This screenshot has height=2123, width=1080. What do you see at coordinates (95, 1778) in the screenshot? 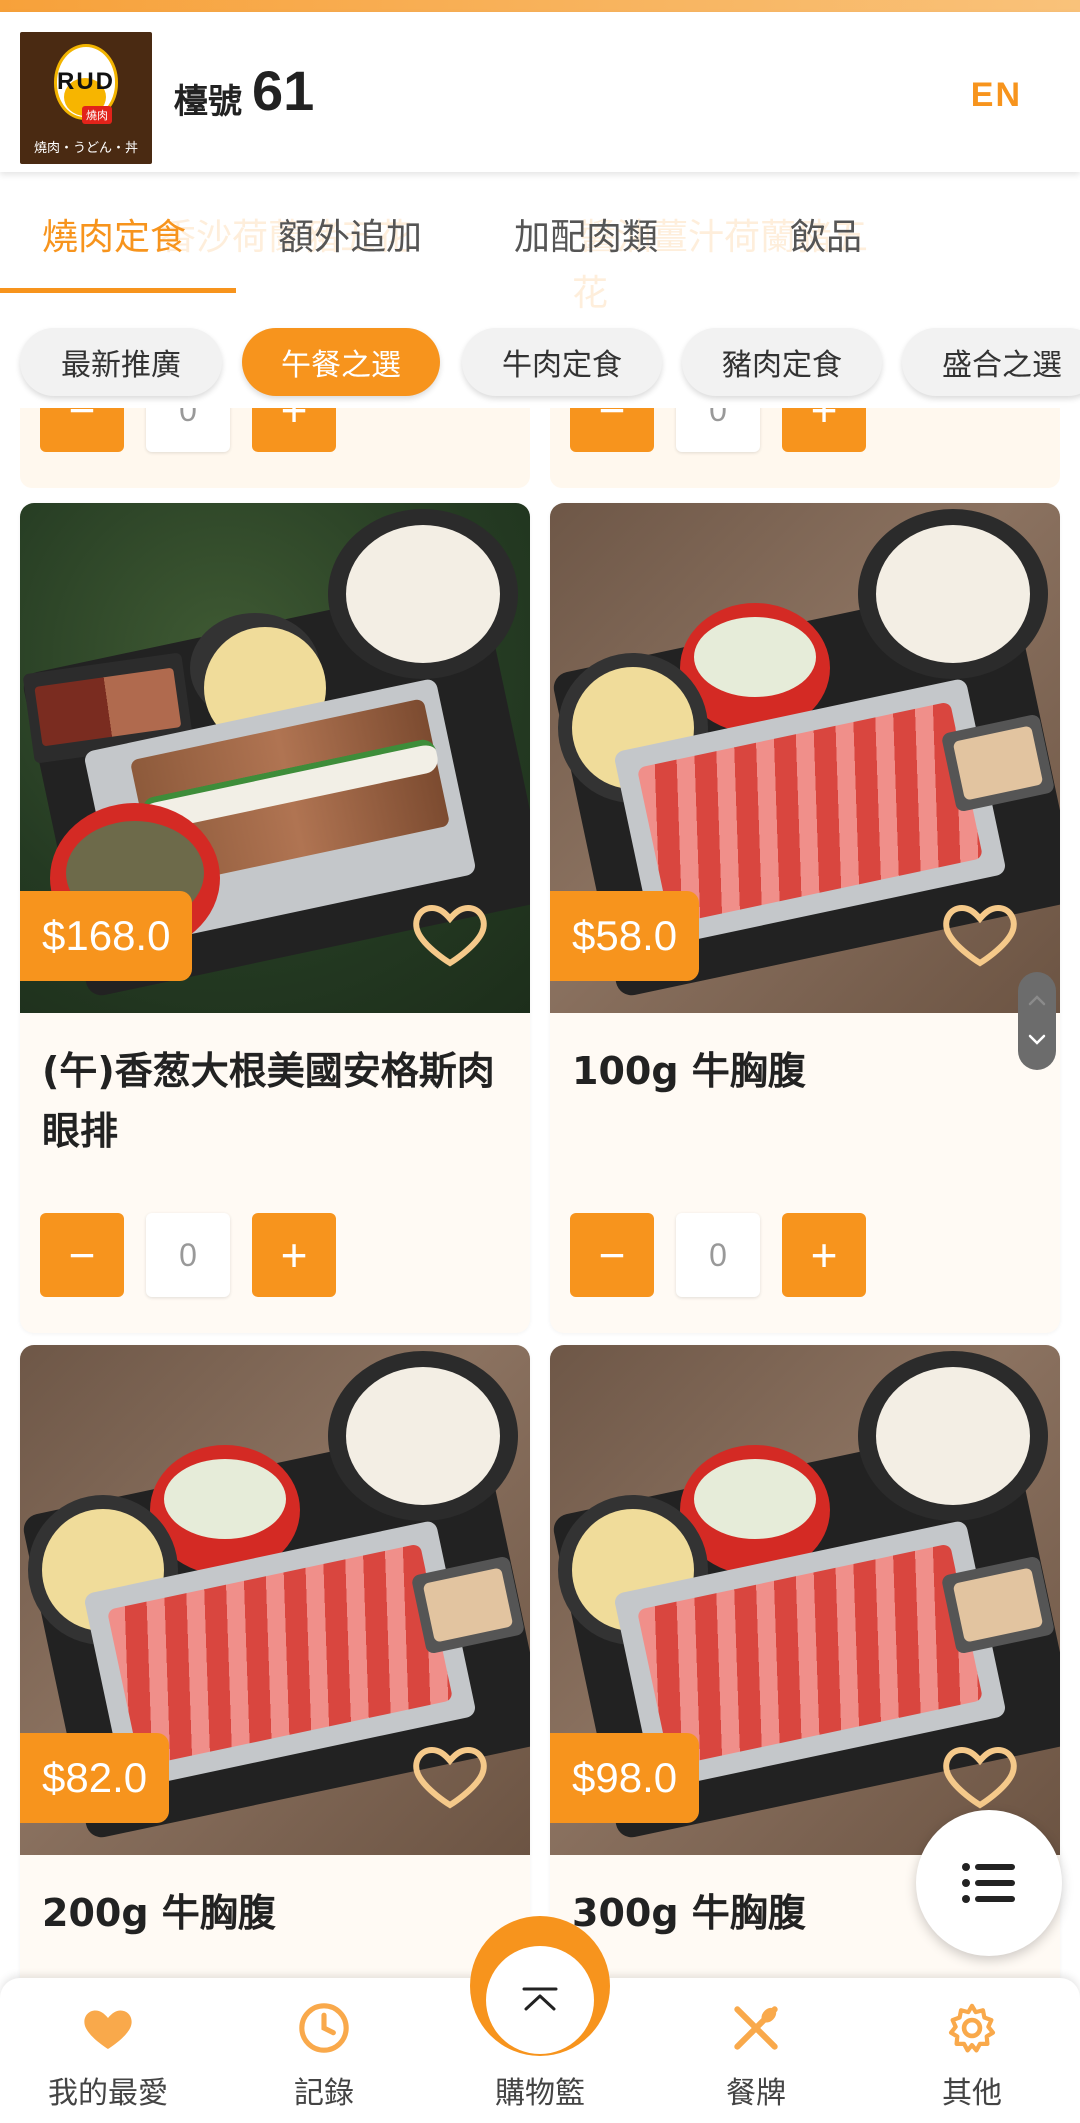
I see `price-tag: $82.0` at bounding box center [95, 1778].